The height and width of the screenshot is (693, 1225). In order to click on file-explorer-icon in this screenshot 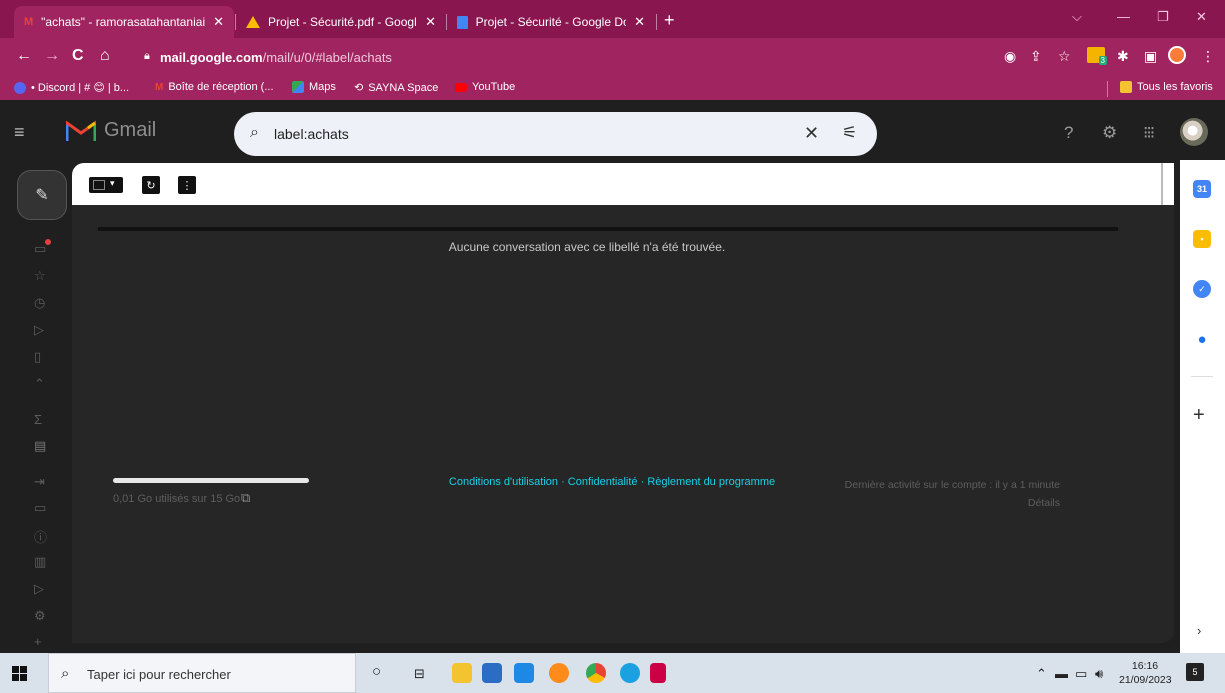, I will do `click(462, 673)`.